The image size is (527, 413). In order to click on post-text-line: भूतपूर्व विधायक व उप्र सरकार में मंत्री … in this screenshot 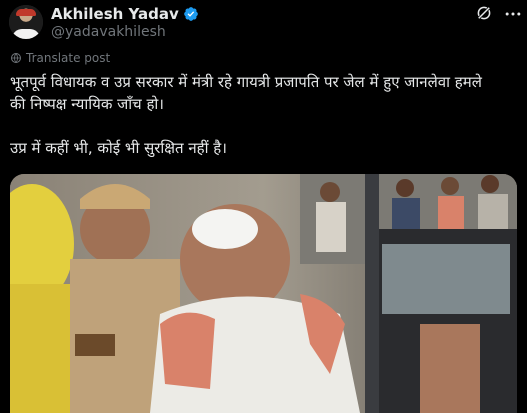, I will do `click(246, 82)`.